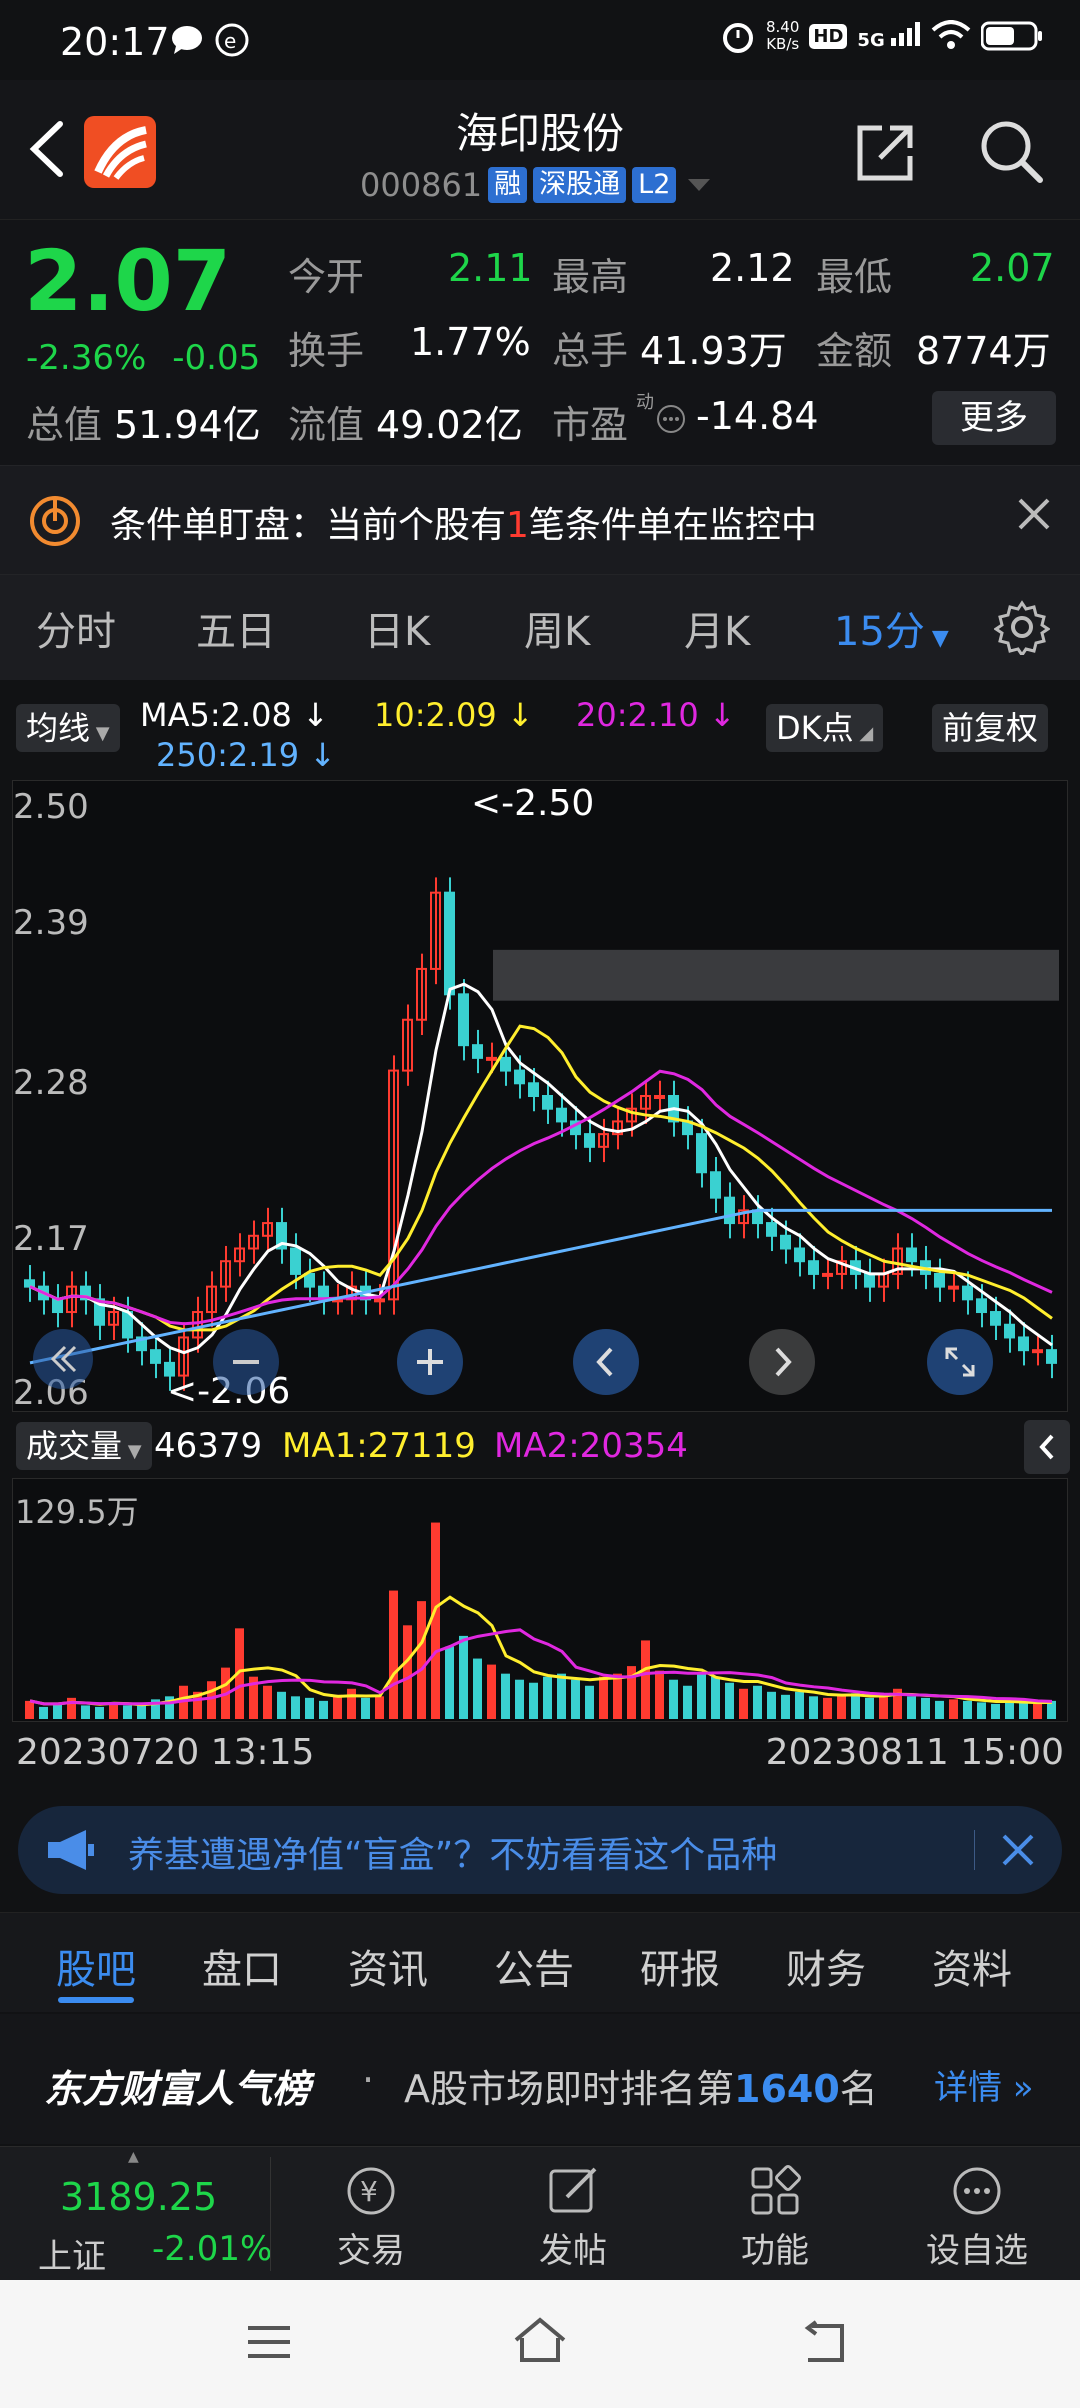 This screenshot has height=2408, width=1080. Describe the element at coordinates (540, 2339) in the screenshot. I see `home-icon` at that location.